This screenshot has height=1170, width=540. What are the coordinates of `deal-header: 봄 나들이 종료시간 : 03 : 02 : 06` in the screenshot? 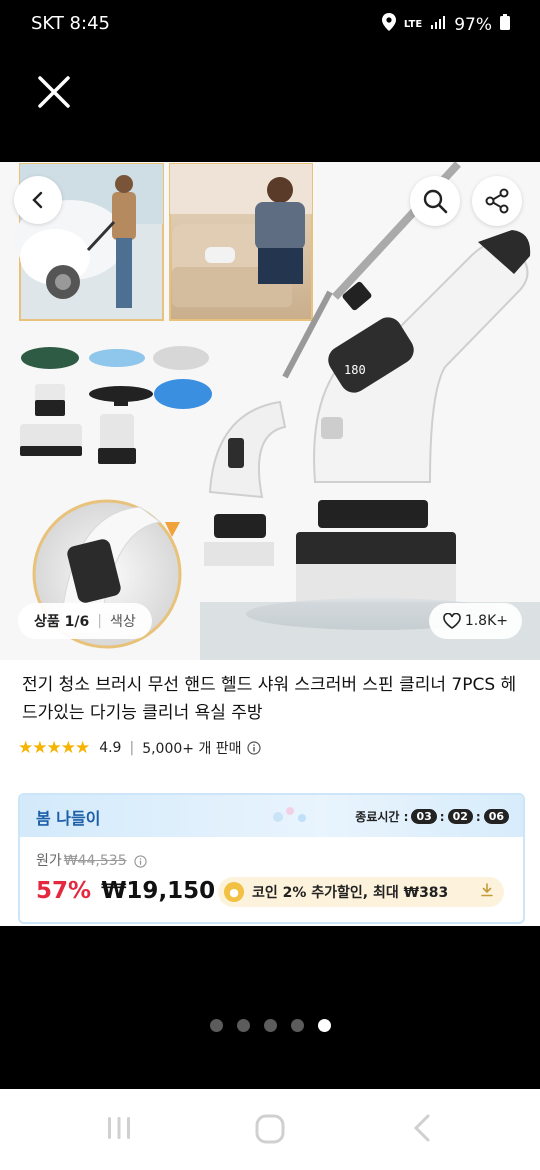 It's located at (271, 816).